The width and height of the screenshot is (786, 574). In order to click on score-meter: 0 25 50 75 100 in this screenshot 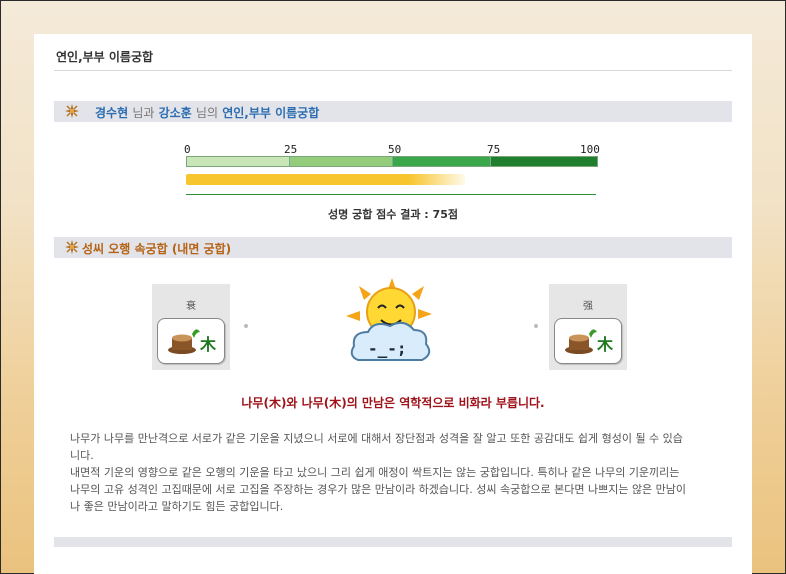, I will do `click(395, 170)`.